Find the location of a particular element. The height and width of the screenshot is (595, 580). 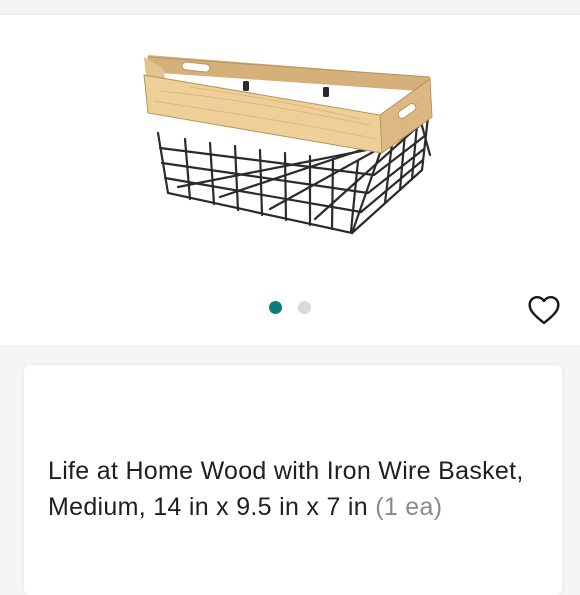

carousel-indicators is located at coordinates (290, 307).